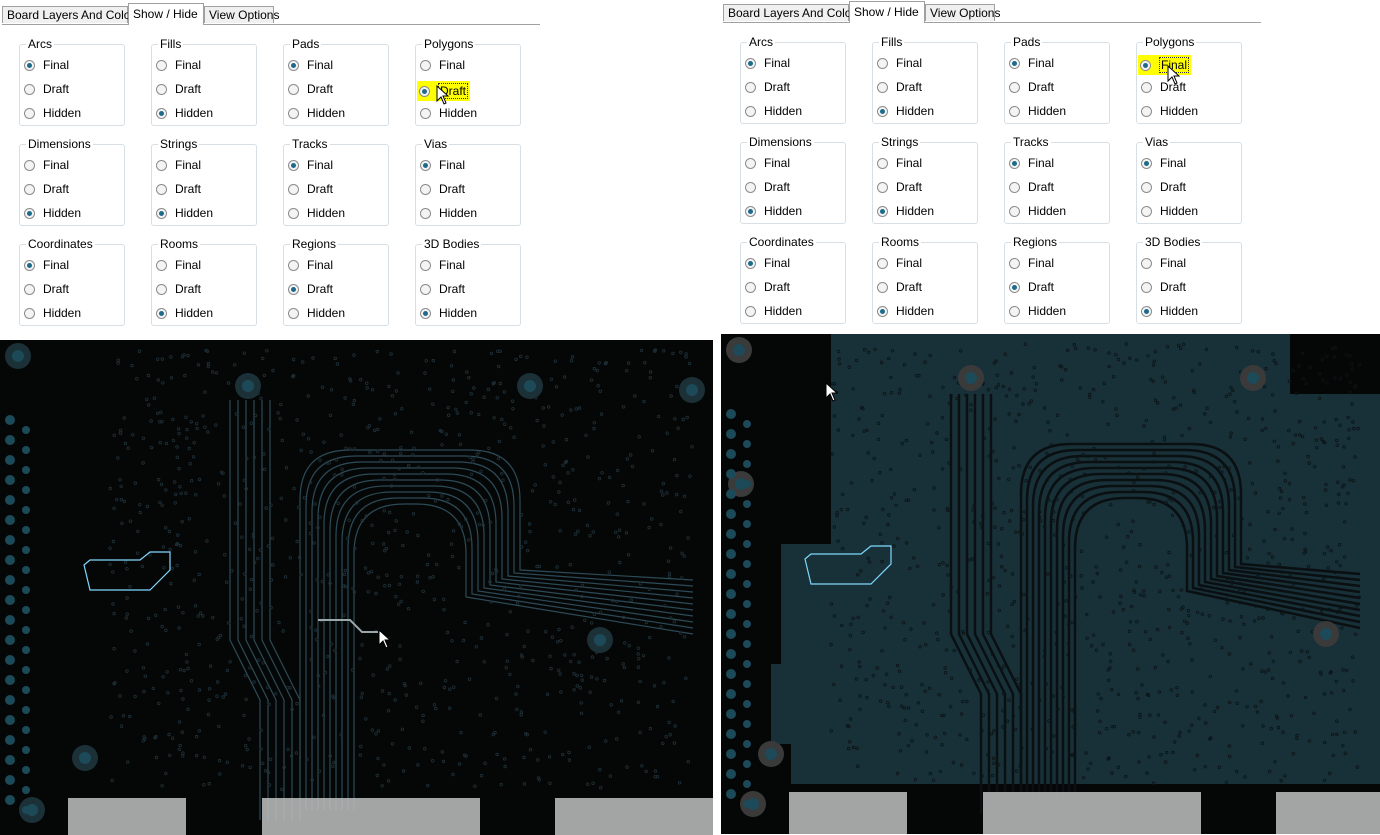  I want to click on radio-arcs-draft: Draft, so click(767, 87).